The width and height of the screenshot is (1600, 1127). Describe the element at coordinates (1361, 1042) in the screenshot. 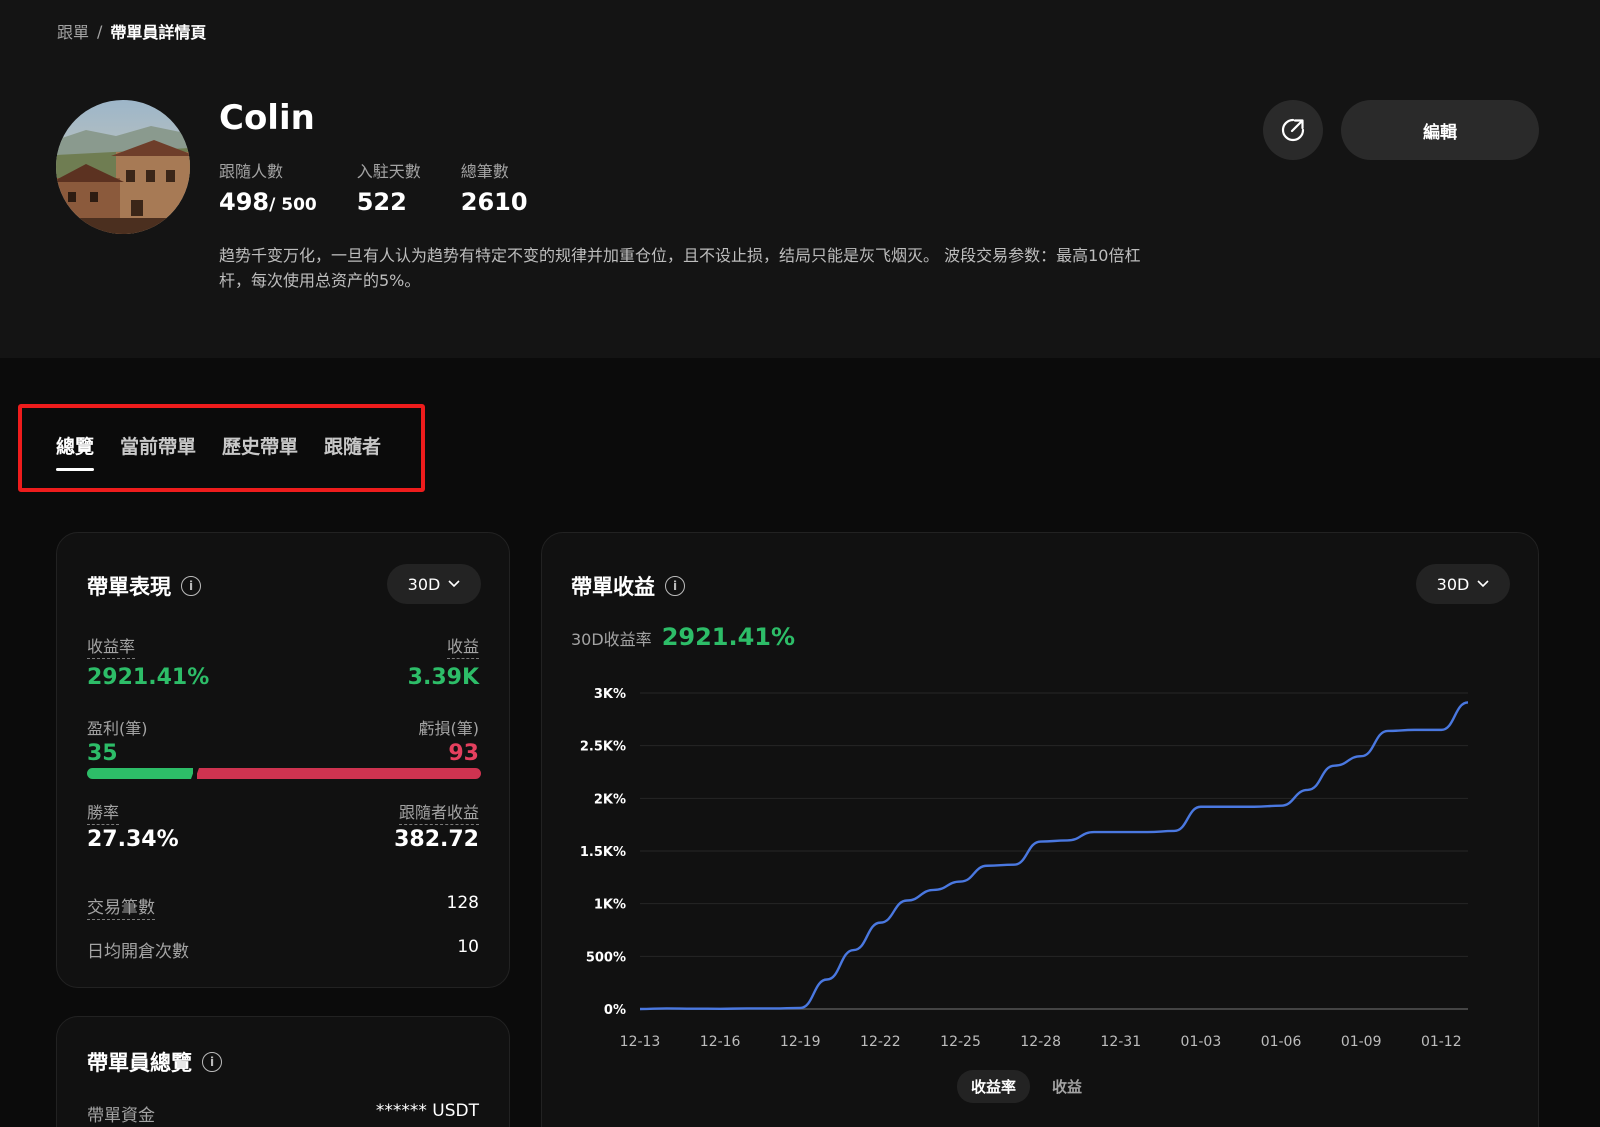

I see `x-tick-label: 01-09` at that location.